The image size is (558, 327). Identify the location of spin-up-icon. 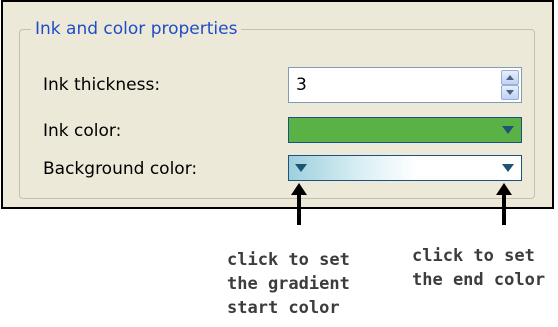
(510, 77).